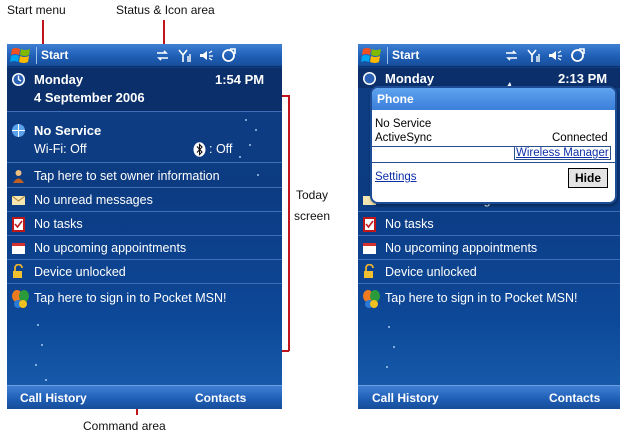 The width and height of the screenshot is (625, 437). I want to click on wifi-status: Wi-Fi: Off, so click(60, 149).